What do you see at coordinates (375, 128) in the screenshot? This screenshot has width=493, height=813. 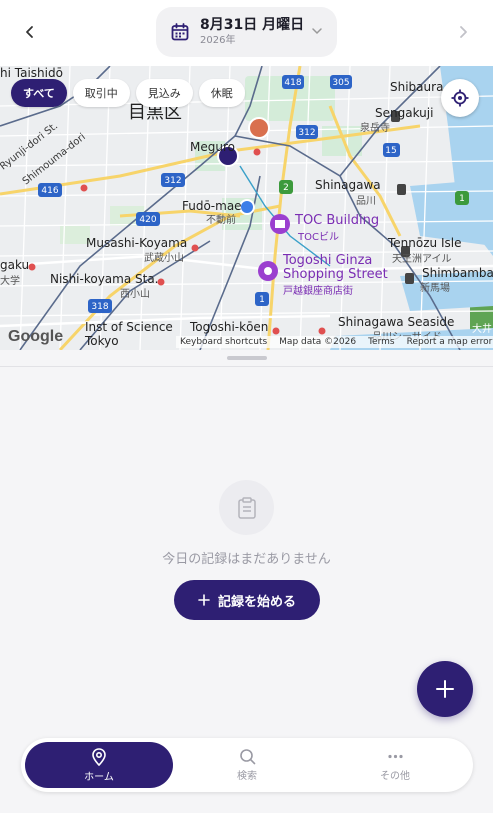 I see `map-label: 泉岳寺` at bounding box center [375, 128].